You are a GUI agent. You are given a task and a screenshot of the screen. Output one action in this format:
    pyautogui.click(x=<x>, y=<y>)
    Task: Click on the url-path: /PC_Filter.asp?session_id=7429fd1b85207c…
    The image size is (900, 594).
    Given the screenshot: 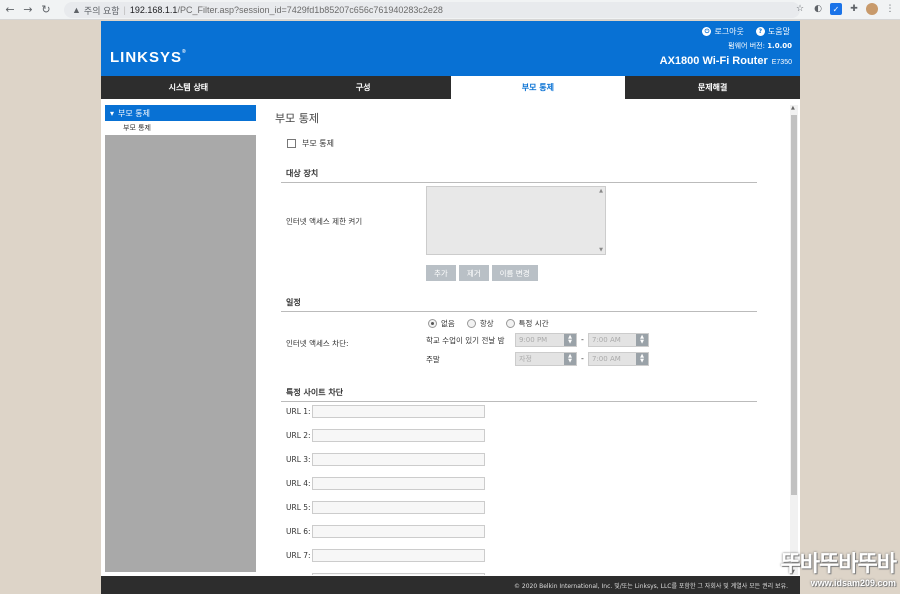 What is the action you would take?
    pyautogui.click(x=310, y=10)
    